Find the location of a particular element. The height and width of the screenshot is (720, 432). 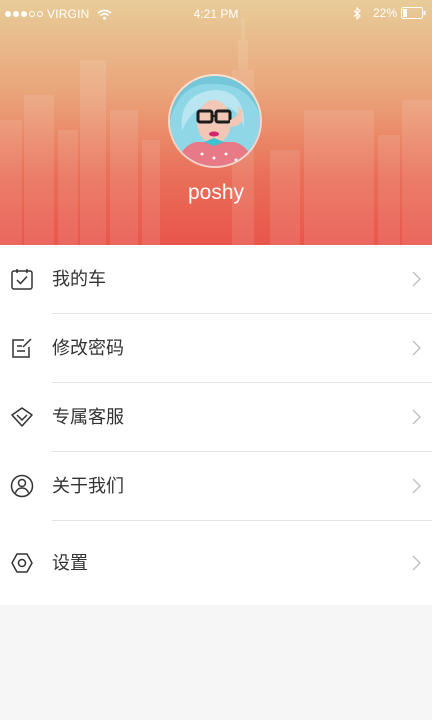

car-checklist-icon is located at coordinates (22, 279).